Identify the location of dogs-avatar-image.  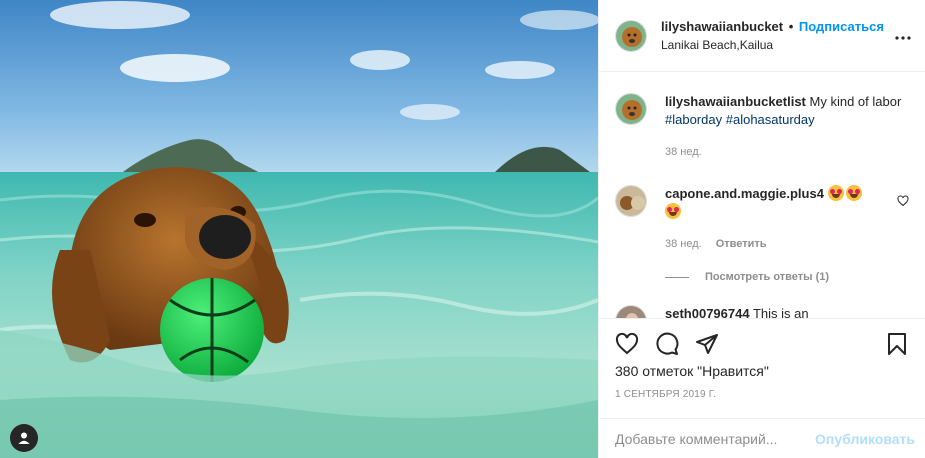
(631, 201).